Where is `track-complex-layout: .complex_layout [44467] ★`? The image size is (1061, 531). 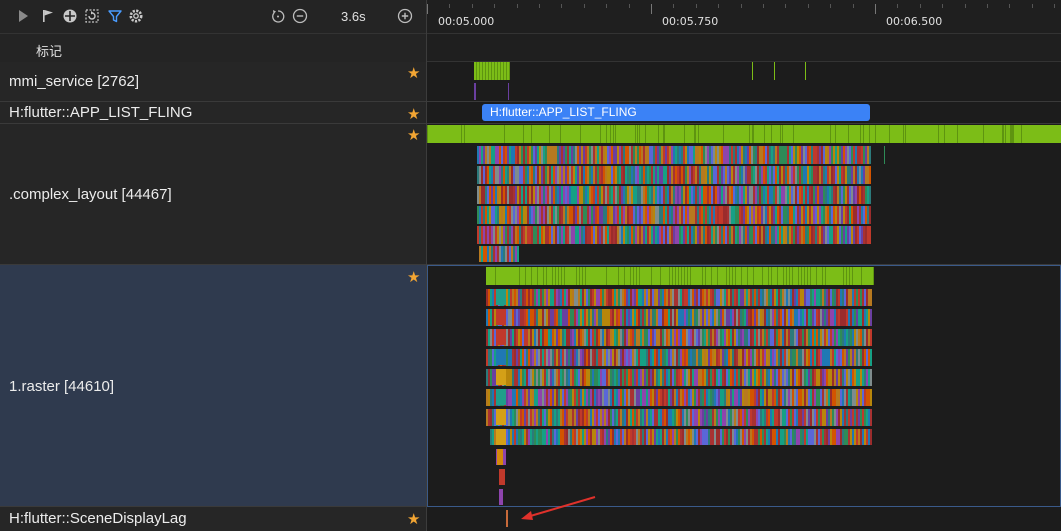
track-complex-layout: .complex_layout [44467] ★ is located at coordinates (213, 194).